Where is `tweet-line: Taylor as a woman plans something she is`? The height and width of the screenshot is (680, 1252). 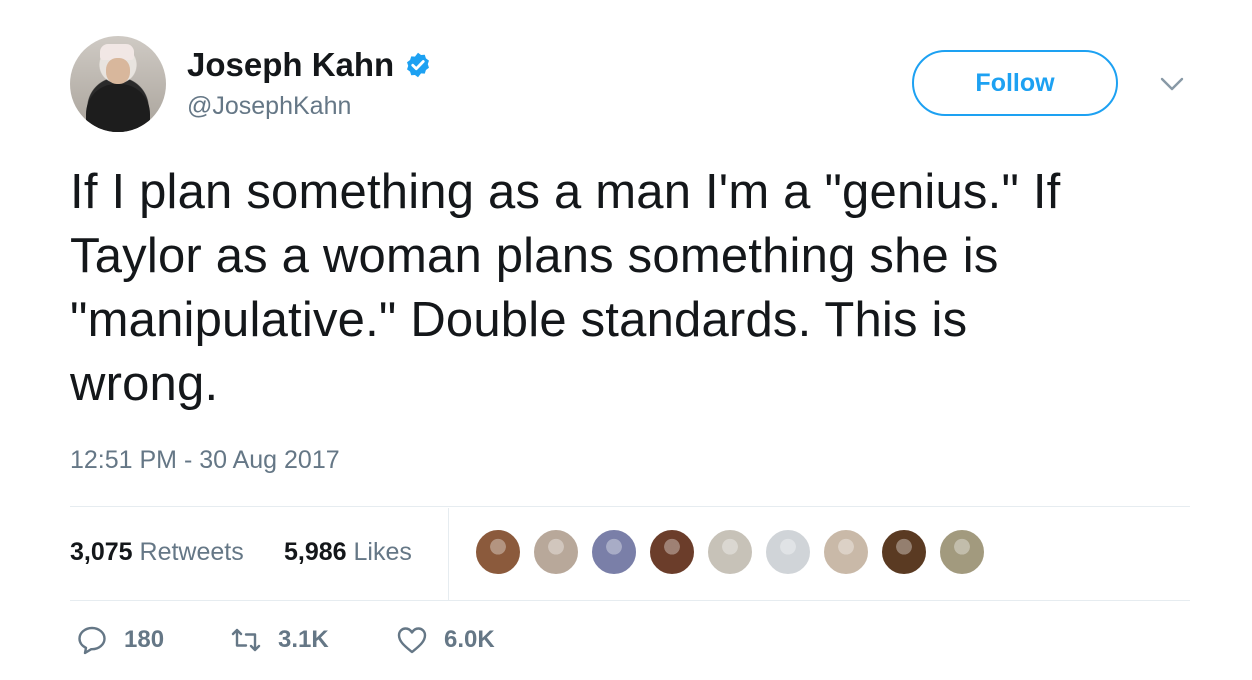
tweet-line: Taylor as a woman plans something she is is located at coordinates (534, 256).